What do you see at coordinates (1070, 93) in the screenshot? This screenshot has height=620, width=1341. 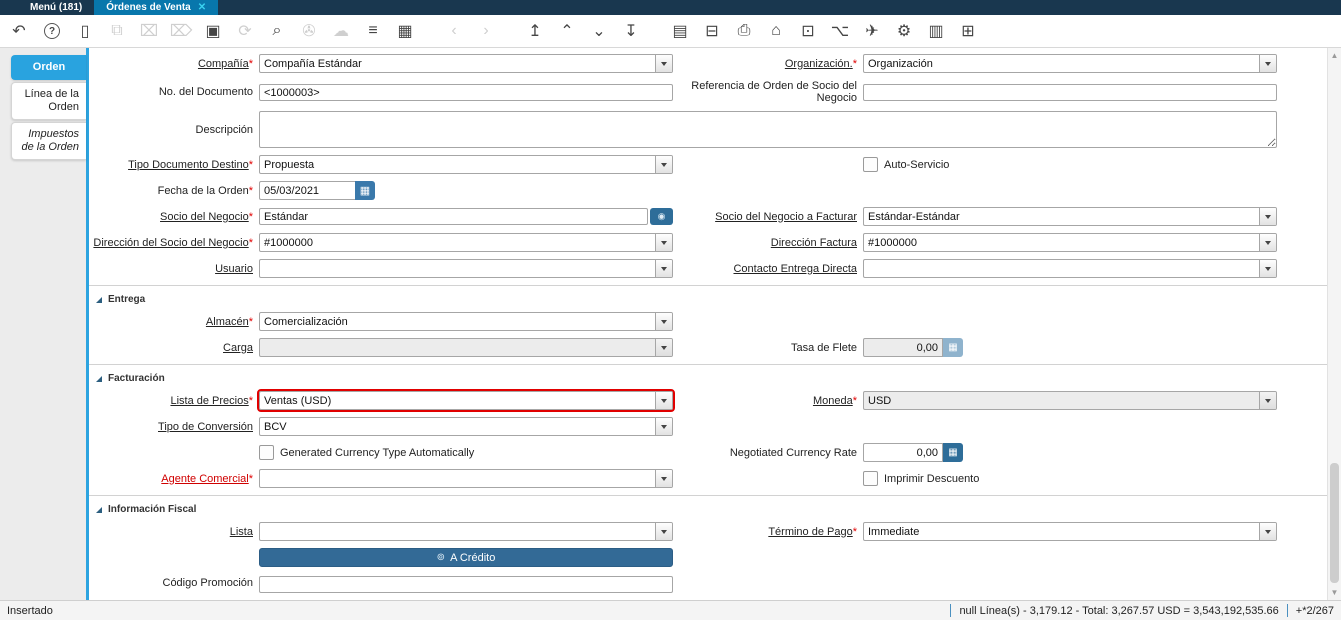 I see `bp-order-ref-input` at bounding box center [1070, 93].